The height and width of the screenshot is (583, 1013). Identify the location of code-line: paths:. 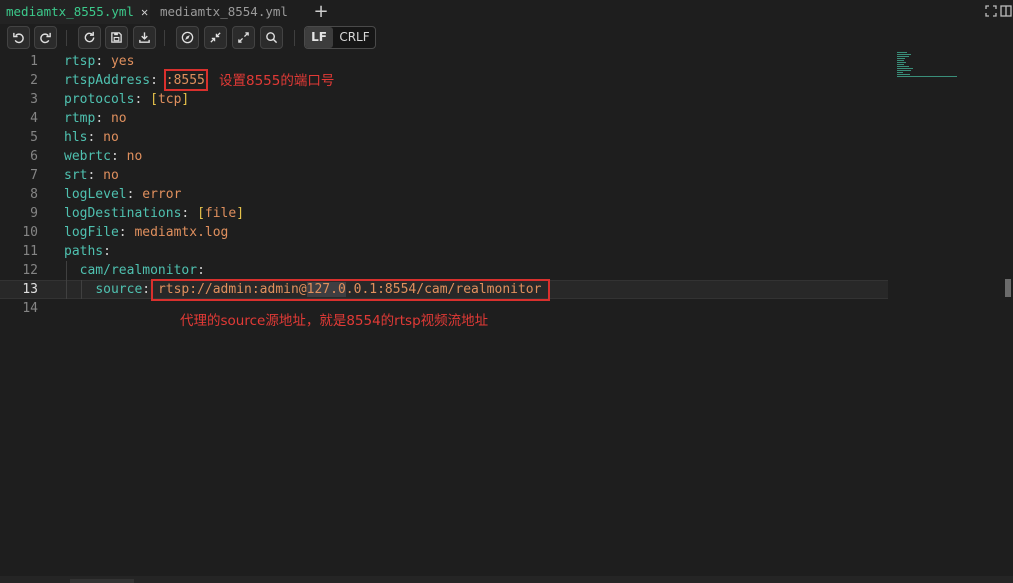
(87, 251).